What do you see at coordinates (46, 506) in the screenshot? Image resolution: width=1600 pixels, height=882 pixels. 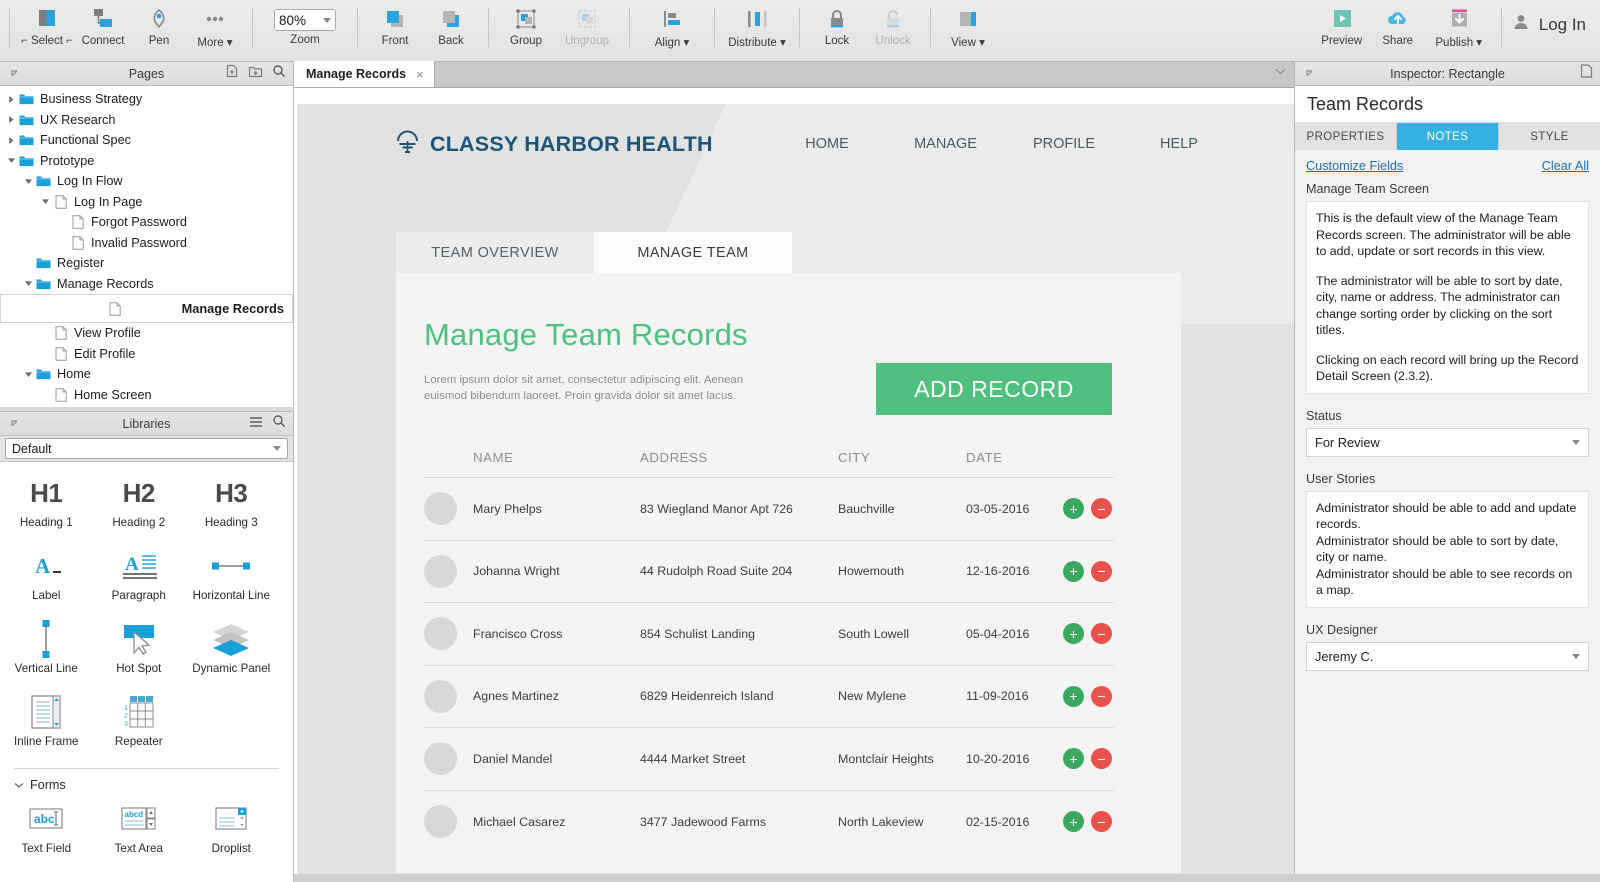 I see `library-widget-h1: H1 Heading 1` at bounding box center [46, 506].